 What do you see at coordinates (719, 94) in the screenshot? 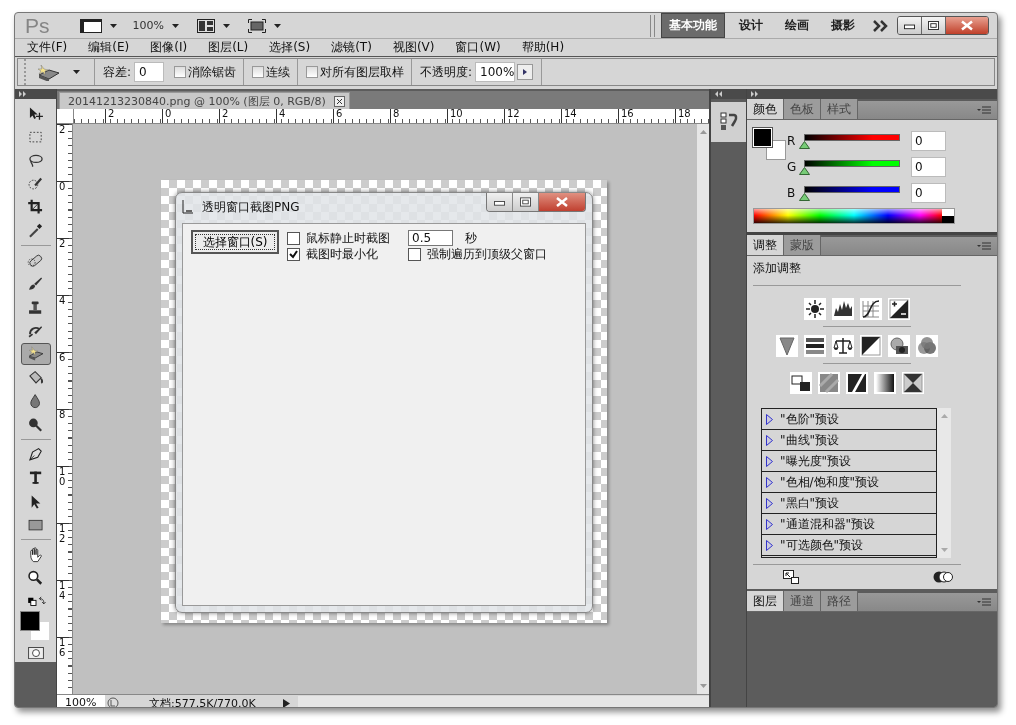
I see `collapse-icon` at bounding box center [719, 94].